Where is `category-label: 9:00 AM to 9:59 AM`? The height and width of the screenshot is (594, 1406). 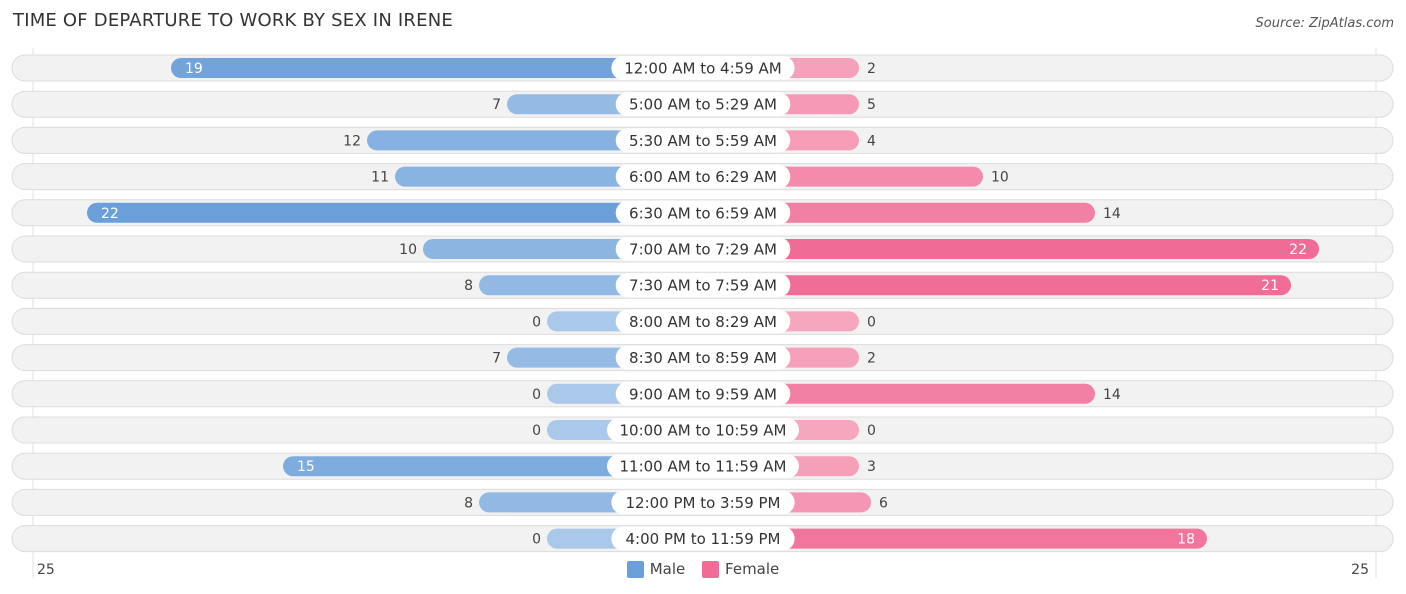 category-label: 9:00 AM to 9:59 AM is located at coordinates (703, 394).